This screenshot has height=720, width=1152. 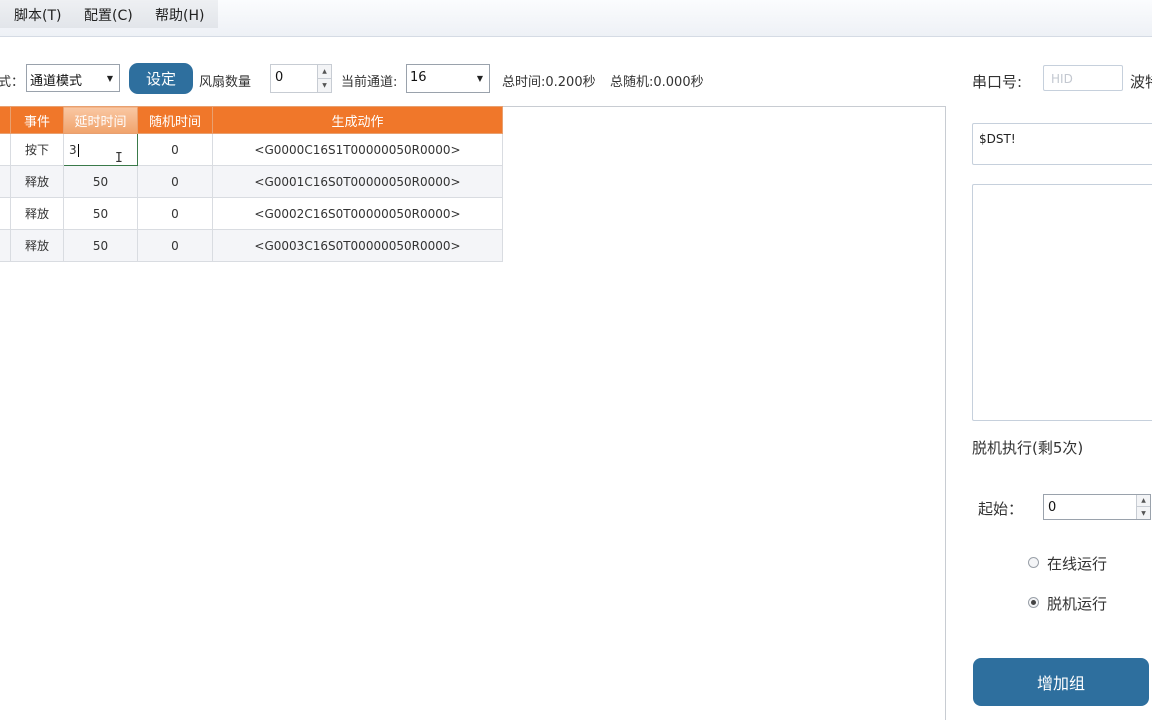 What do you see at coordinates (78, 150) in the screenshot?
I see `text-caret` at bounding box center [78, 150].